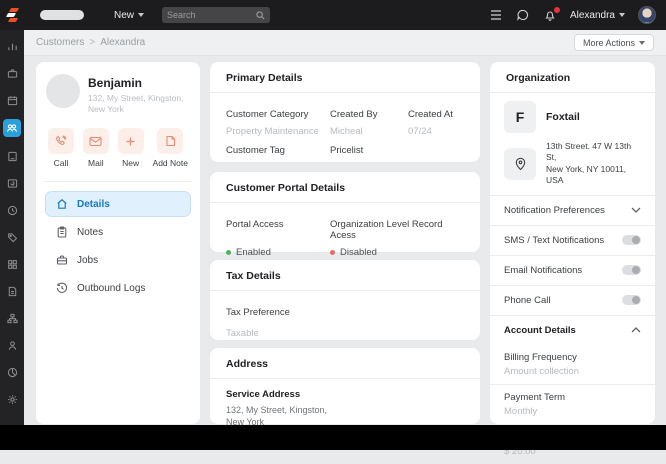 The width and height of the screenshot is (666, 464). Describe the element at coordinates (622, 15) in the screenshot. I see `chevron-down-icon` at that location.